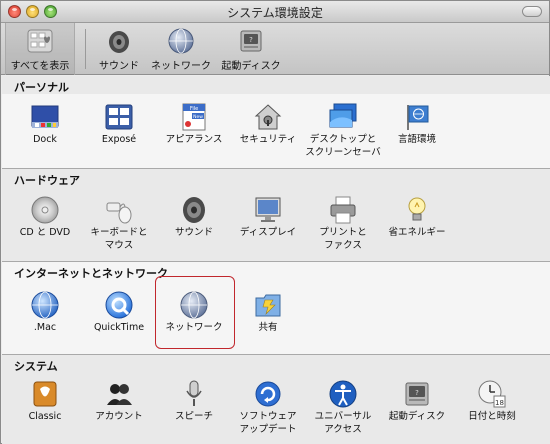  Describe the element at coordinates (251, 66) in the screenshot. I see `toolbar-startup-disk-label: 起動ディスク` at that location.